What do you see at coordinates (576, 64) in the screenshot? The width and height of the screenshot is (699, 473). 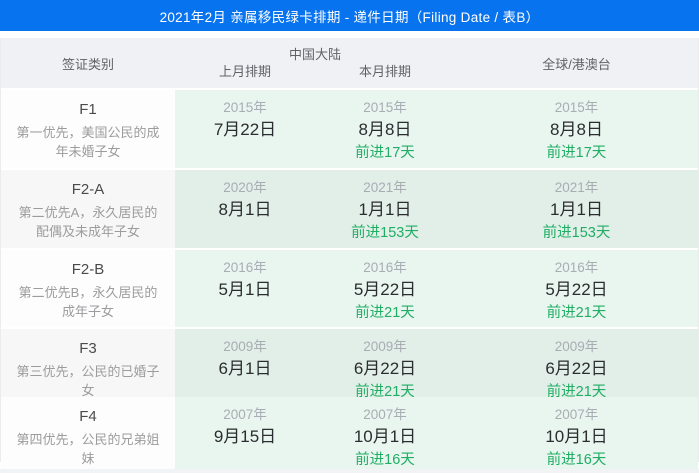 I see `column-header-global: 全球/港澳台` at bounding box center [576, 64].